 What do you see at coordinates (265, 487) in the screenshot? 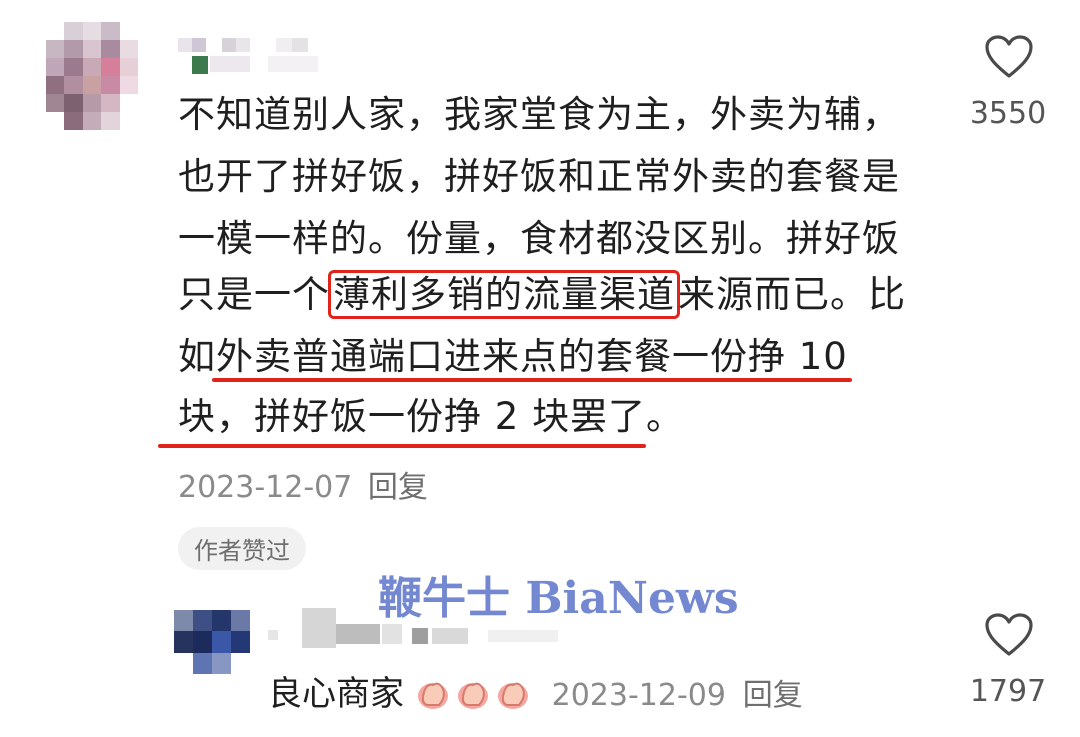
I see `comment-date: 2023-12-07` at bounding box center [265, 487].